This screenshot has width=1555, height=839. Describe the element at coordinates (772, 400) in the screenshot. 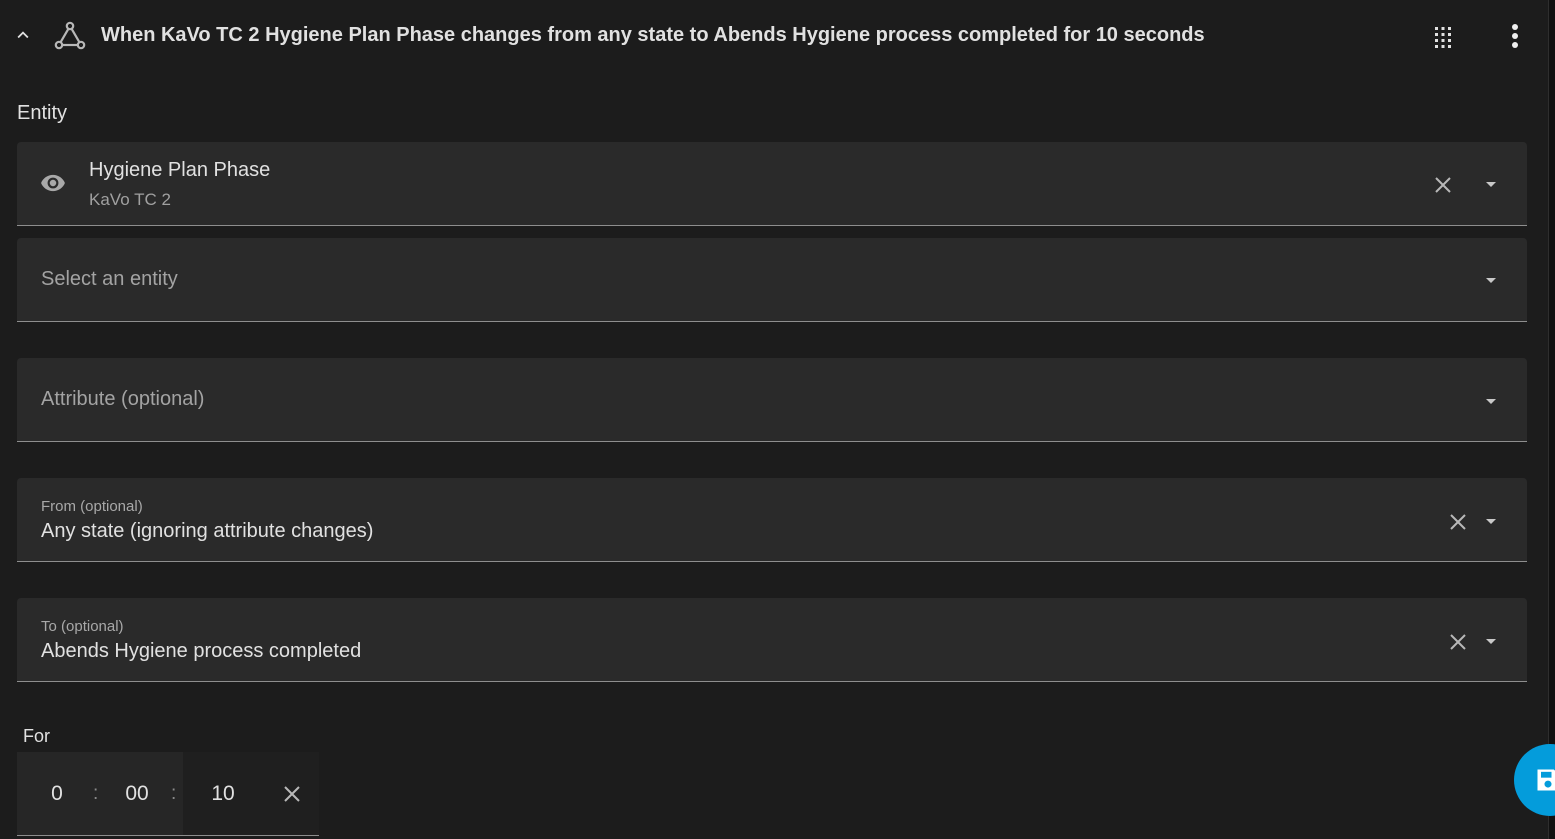

I see `attribute-select: Attribute (optional)` at that location.